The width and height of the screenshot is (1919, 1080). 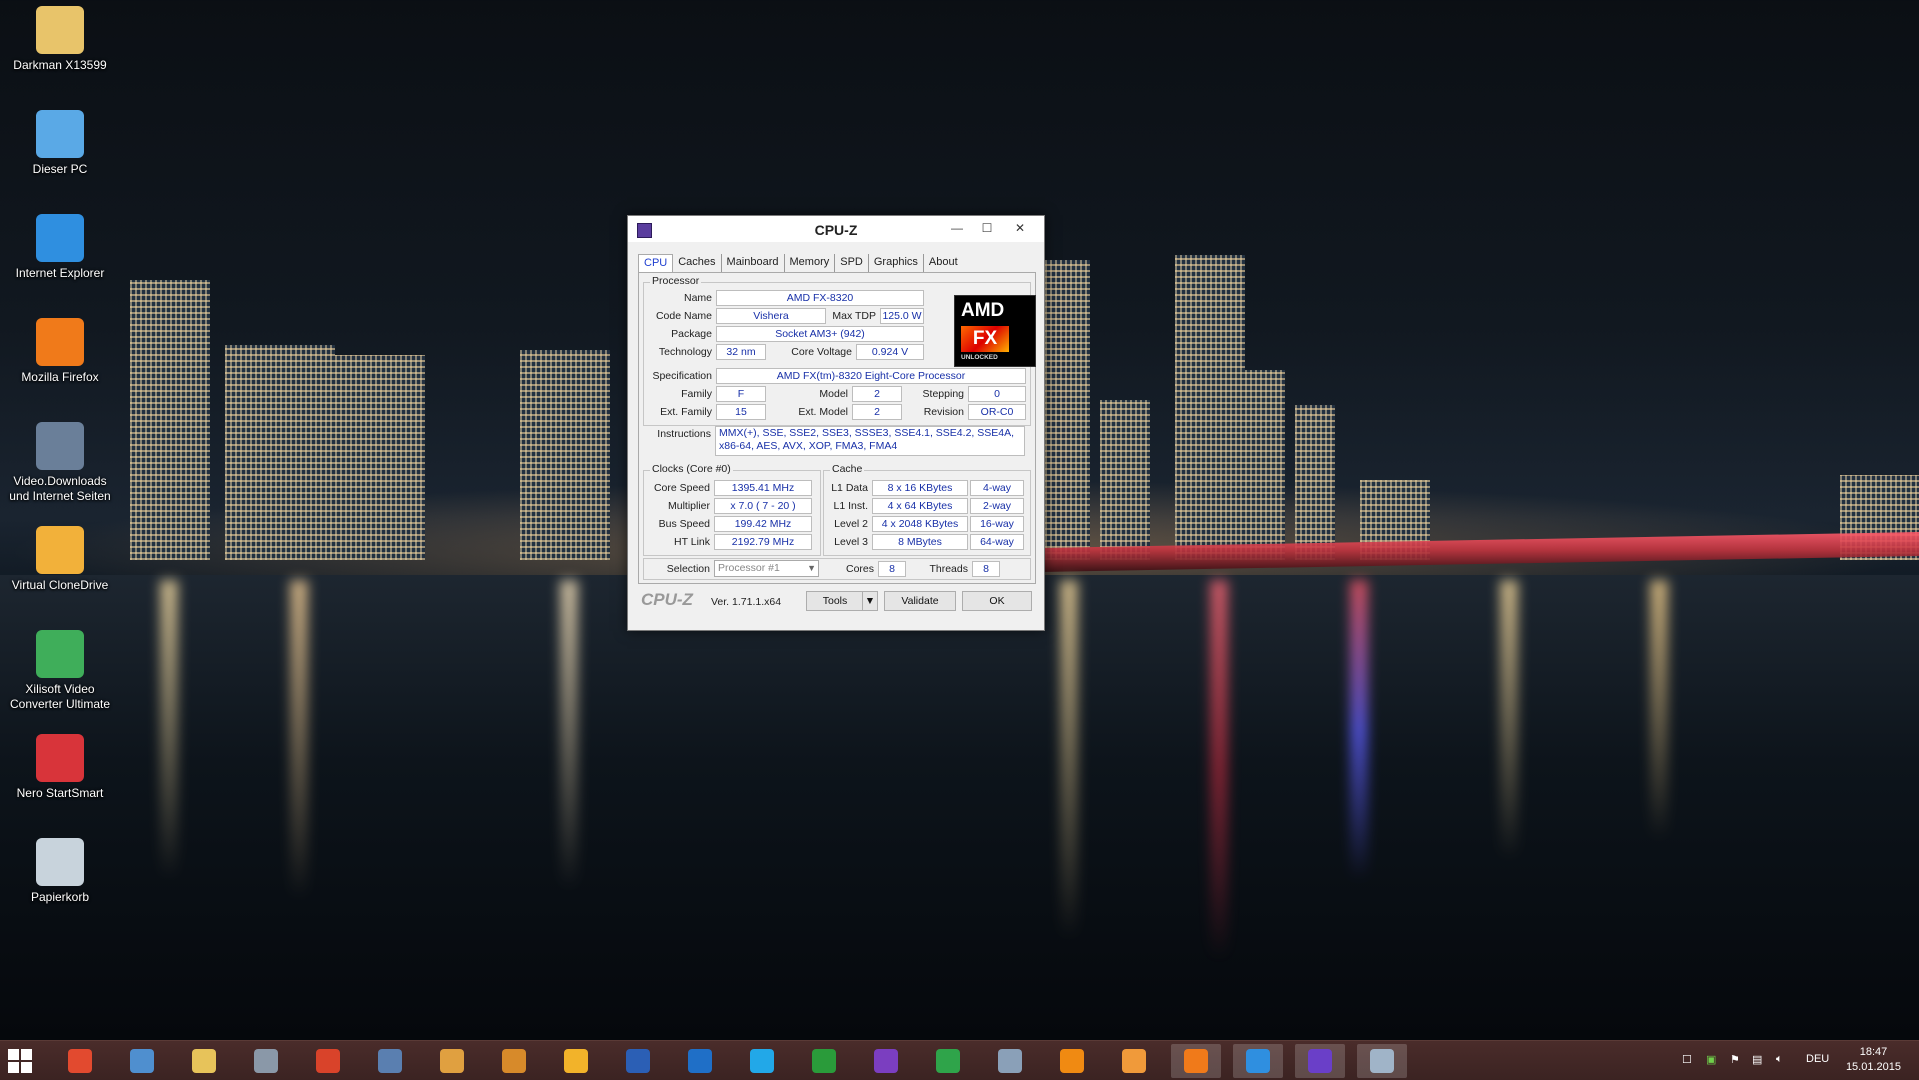 I want to click on desktop-icon-label: Video.Downloads und Internet Seiten, so click(x=60, y=488).